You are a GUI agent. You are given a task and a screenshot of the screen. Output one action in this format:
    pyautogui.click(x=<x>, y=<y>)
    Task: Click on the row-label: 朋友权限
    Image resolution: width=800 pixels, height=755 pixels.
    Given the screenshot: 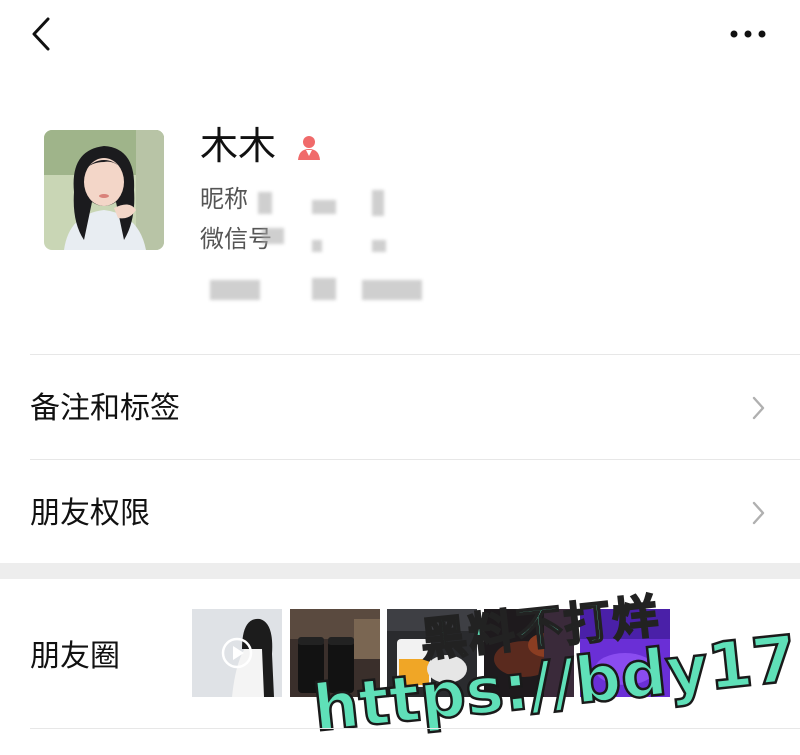 What is the action you would take?
    pyautogui.click(x=90, y=513)
    